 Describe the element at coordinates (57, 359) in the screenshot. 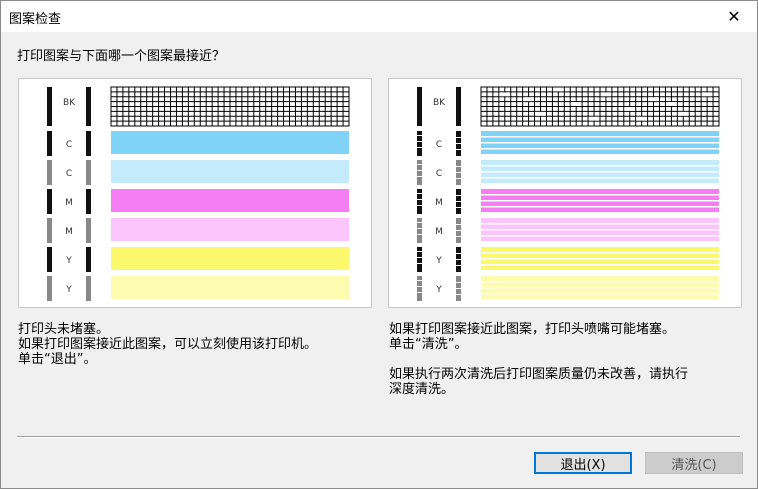

I see `desc-line: 单击“退出”。` at that location.